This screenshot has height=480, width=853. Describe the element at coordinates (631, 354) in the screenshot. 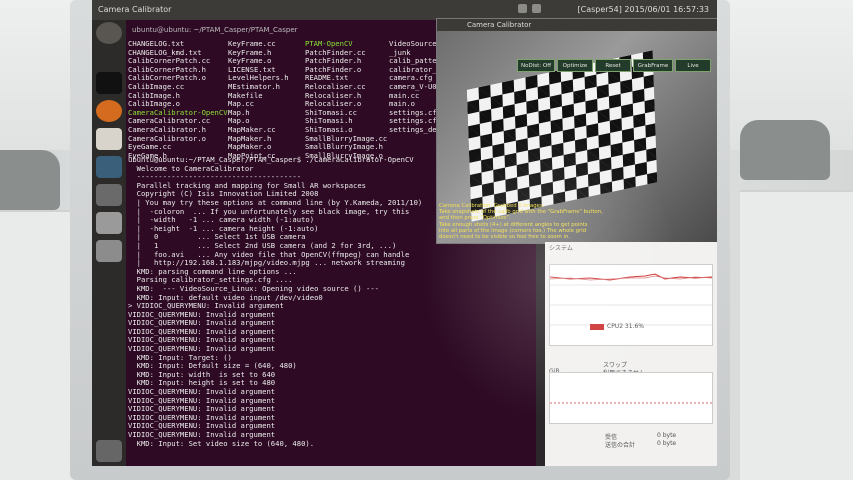

I see `system-monitor-window: システム CPU2 31.6% スワップ 利用できません GiB 受信` at that location.